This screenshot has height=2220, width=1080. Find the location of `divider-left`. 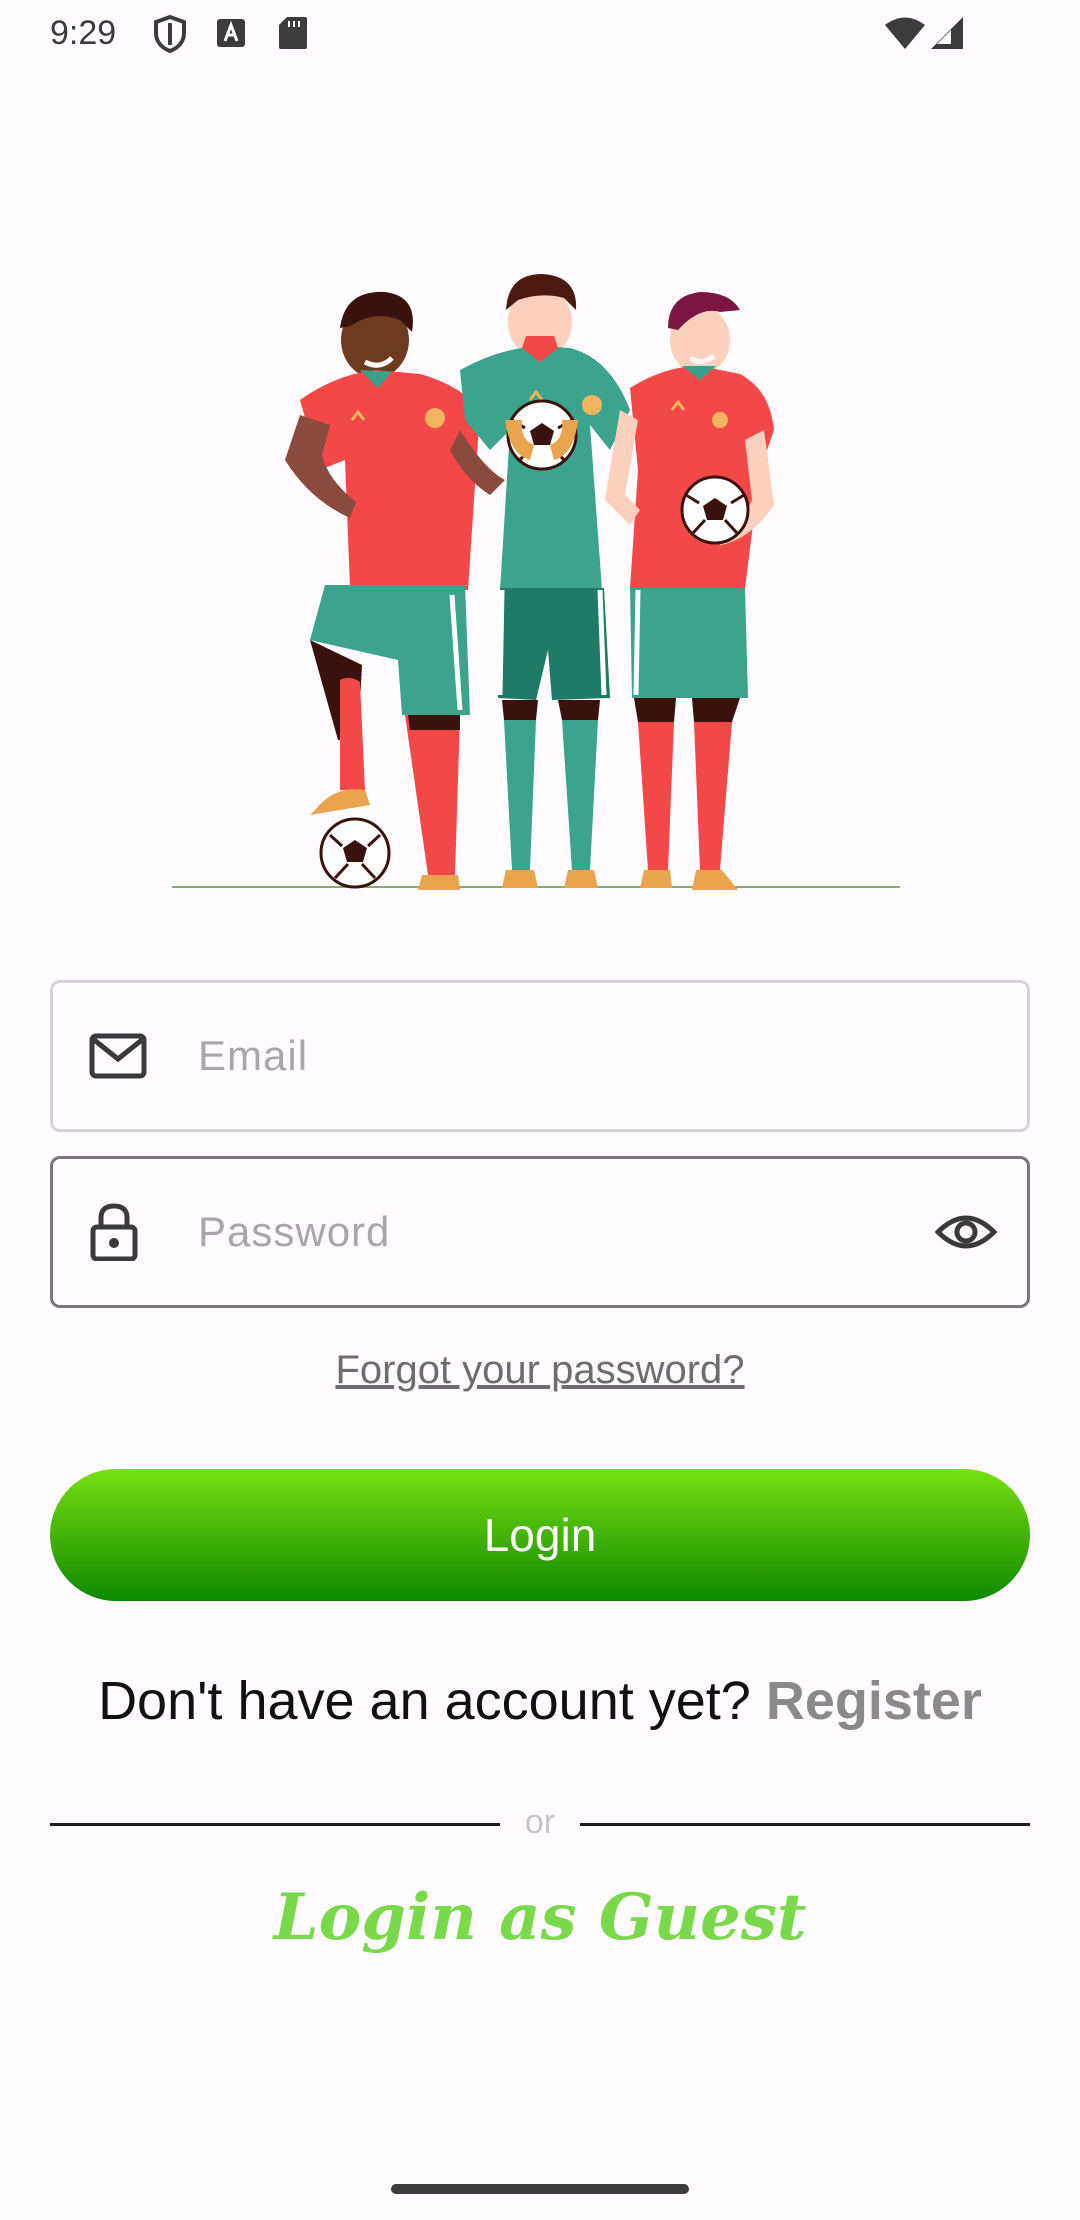

divider-left is located at coordinates (275, 1824).